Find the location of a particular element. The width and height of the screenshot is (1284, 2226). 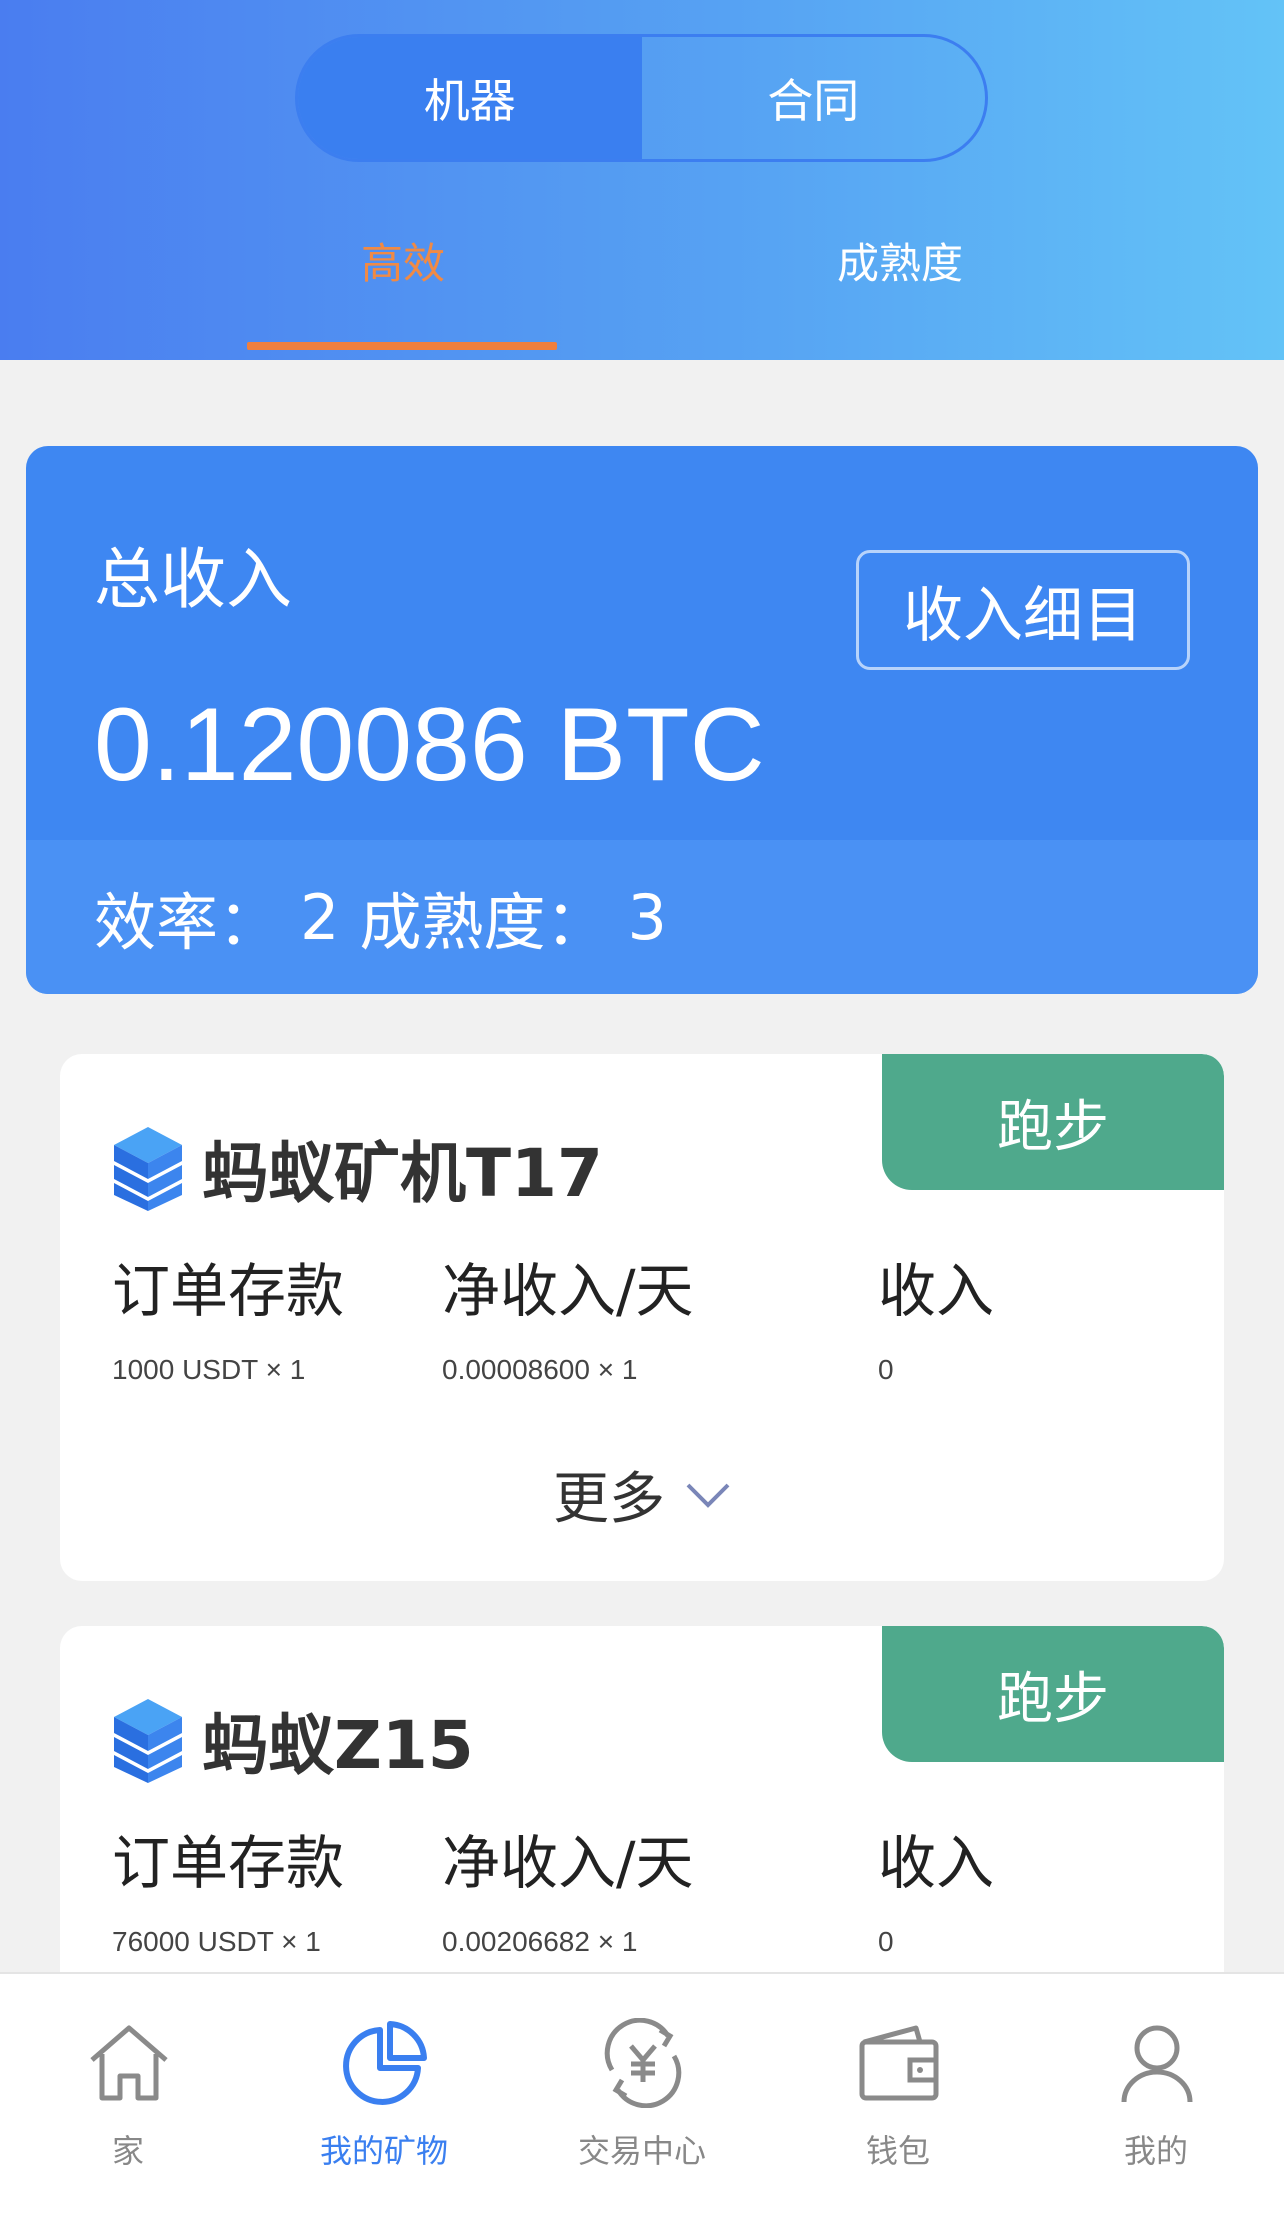

wallet-icon is located at coordinates (899, 2063).